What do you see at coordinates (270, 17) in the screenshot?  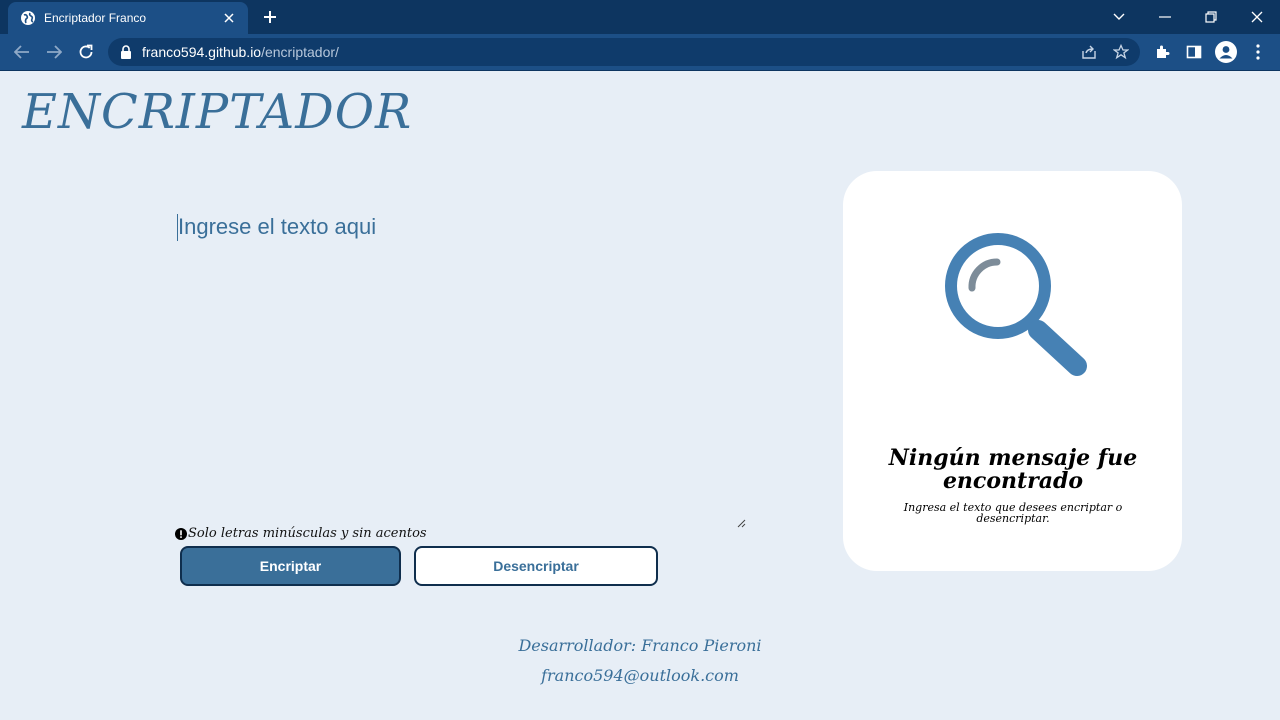 I see `new-tab-button` at bounding box center [270, 17].